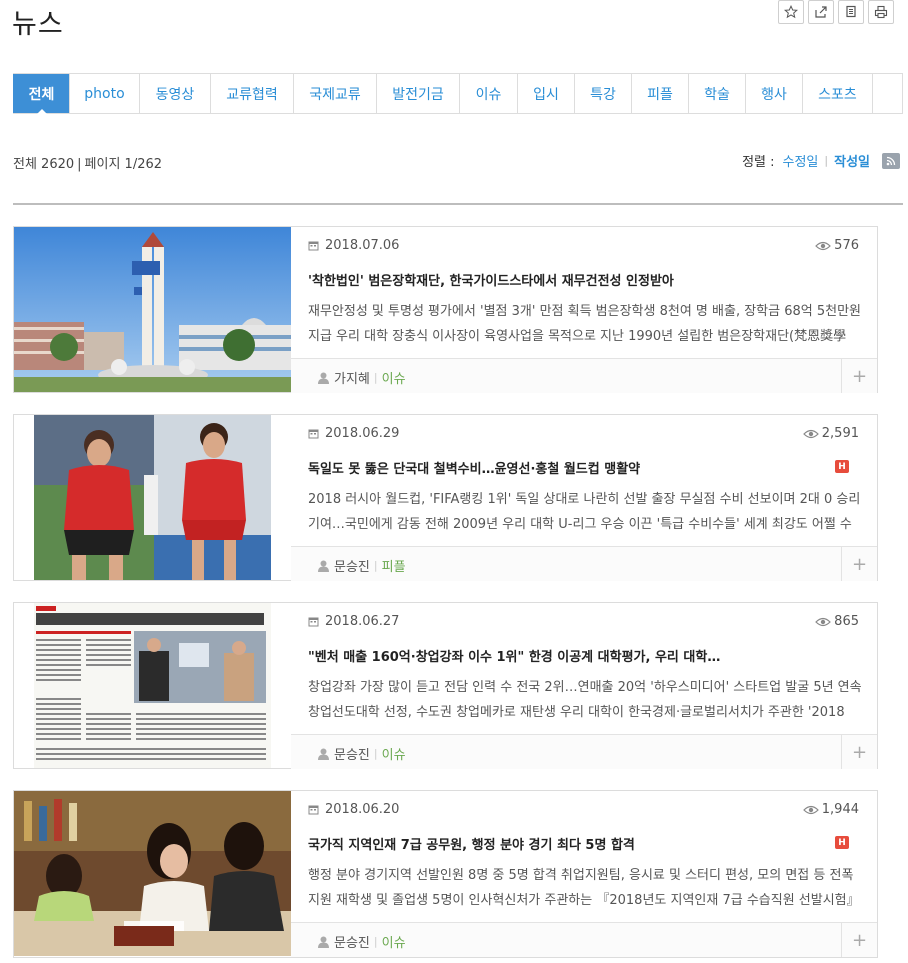 The width and height of the screenshot is (908, 963). What do you see at coordinates (801, 160) in the screenshot?
I see `sort-by-modified: 수정일` at bounding box center [801, 160].